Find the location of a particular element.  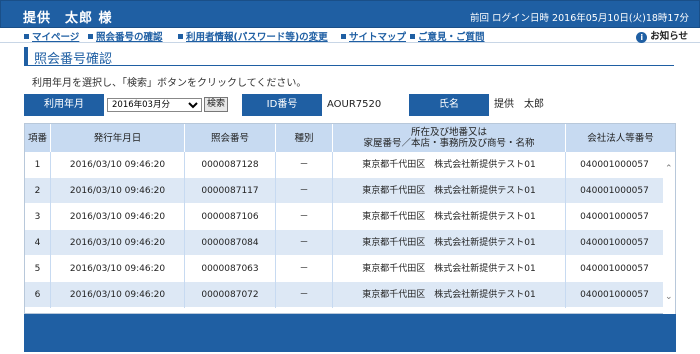

table-scrollbar: ⌃ ⌄ is located at coordinates (669, 233).